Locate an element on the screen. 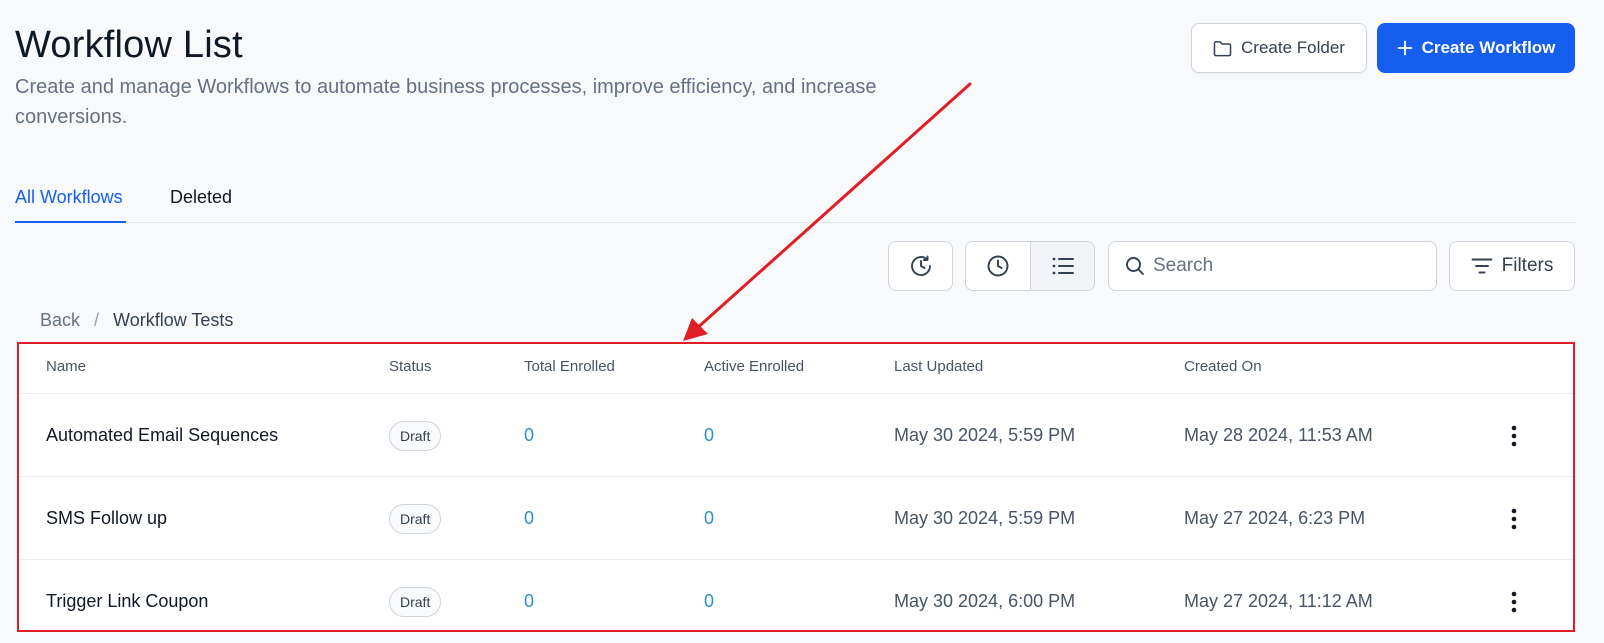  column-header-created-on: Created On is located at coordinates (1223, 366).